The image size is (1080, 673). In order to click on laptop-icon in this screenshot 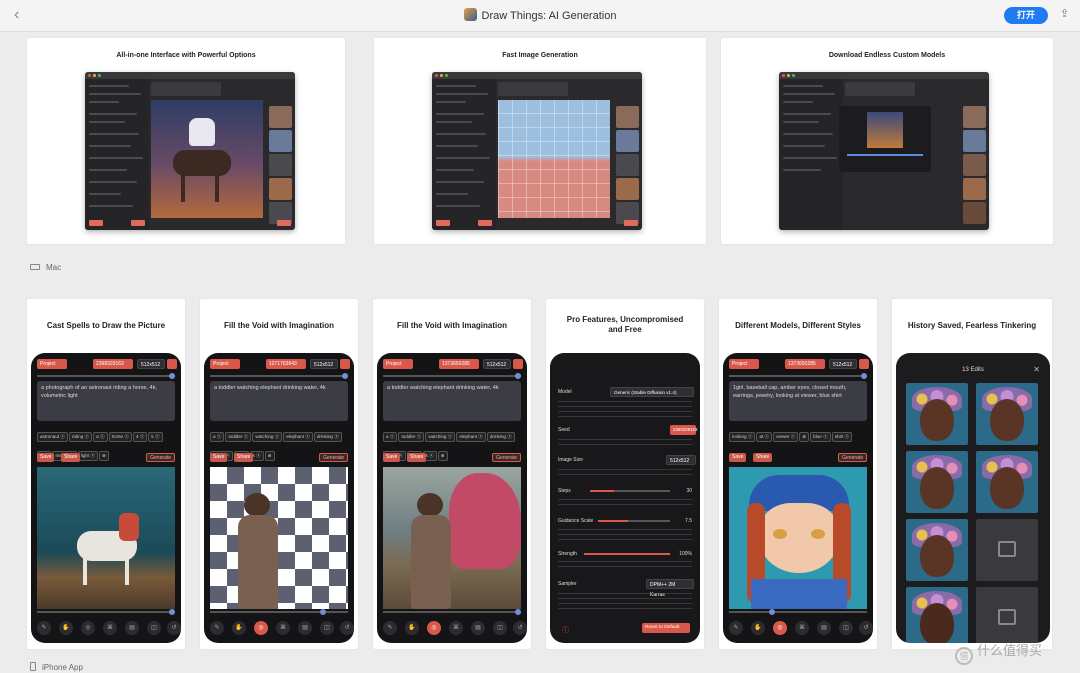, I will do `click(35, 267)`.